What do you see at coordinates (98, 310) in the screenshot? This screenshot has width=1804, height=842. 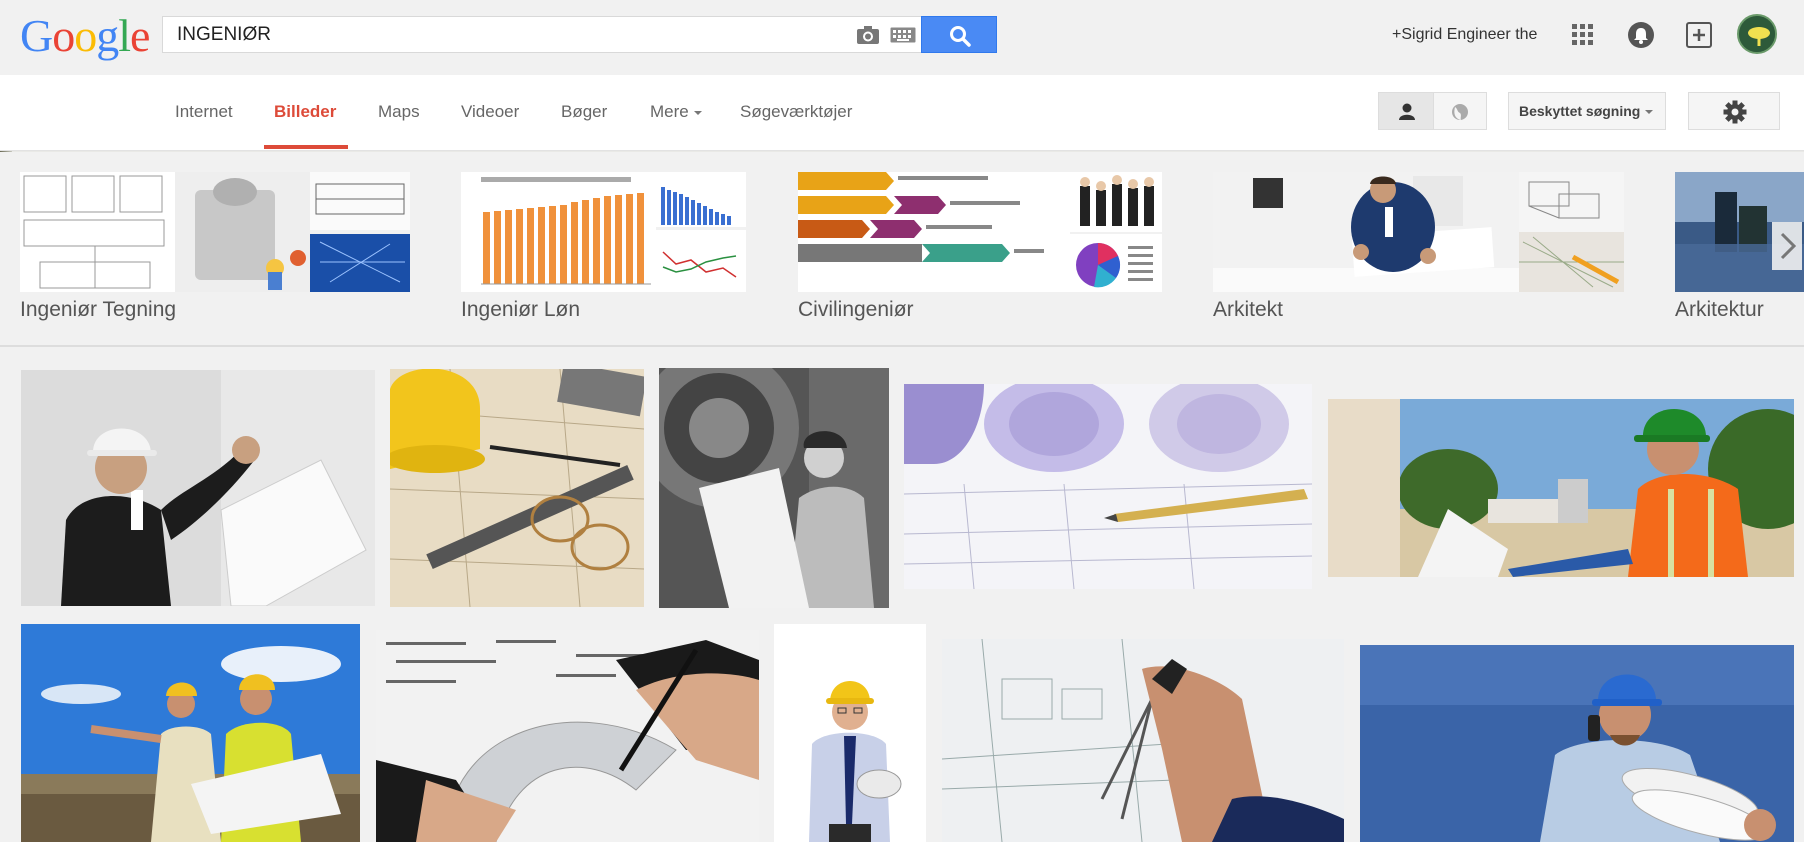 I see `related-label: Ingeniør Tegning` at bounding box center [98, 310].